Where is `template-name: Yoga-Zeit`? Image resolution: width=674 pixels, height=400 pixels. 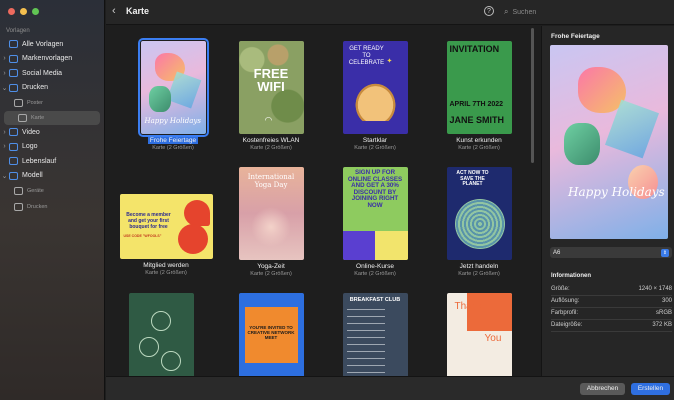 template-name: Yoga-Zeit is located at coordinates (271, 266).